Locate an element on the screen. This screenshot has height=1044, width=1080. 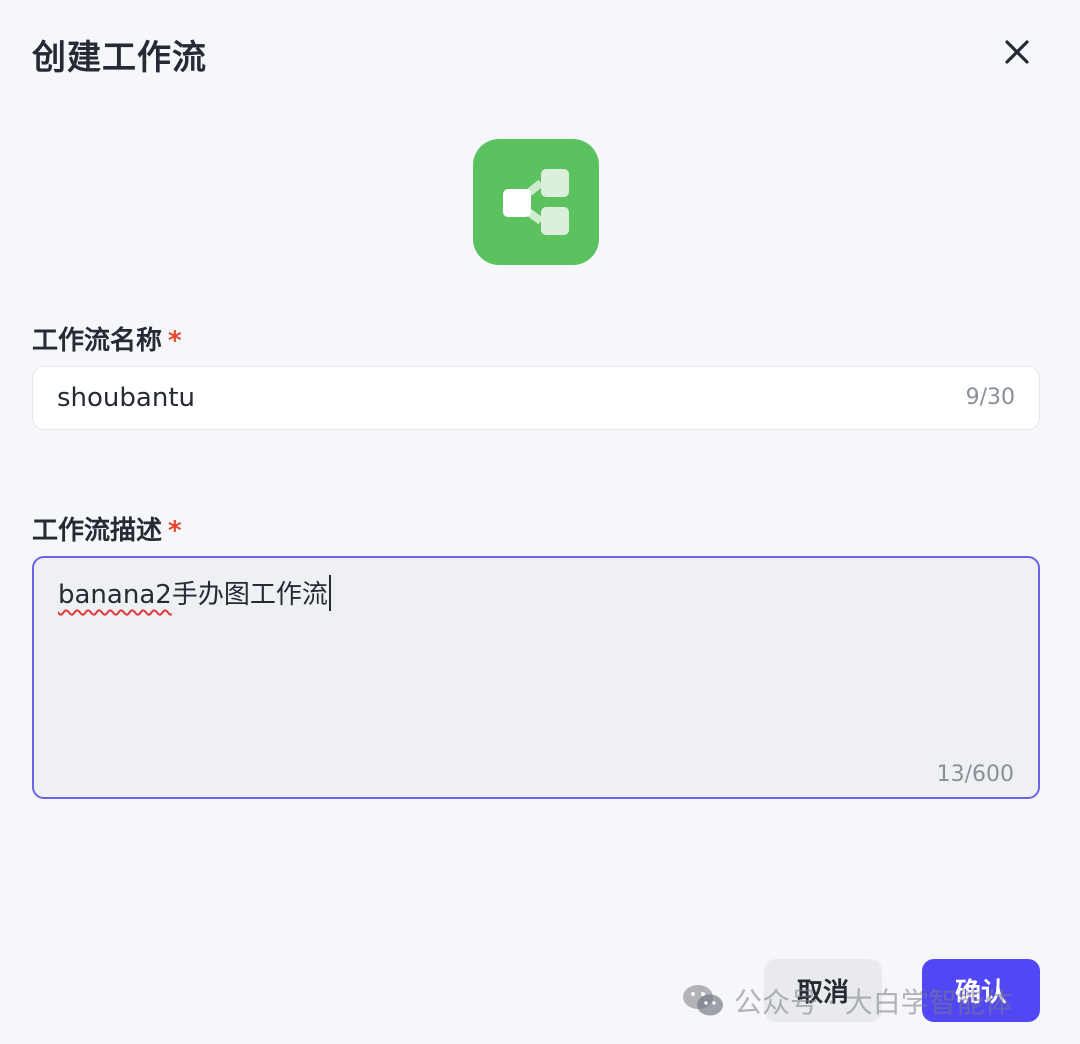
name-char-counter: 9/30 is located at coordinates (990, 397).